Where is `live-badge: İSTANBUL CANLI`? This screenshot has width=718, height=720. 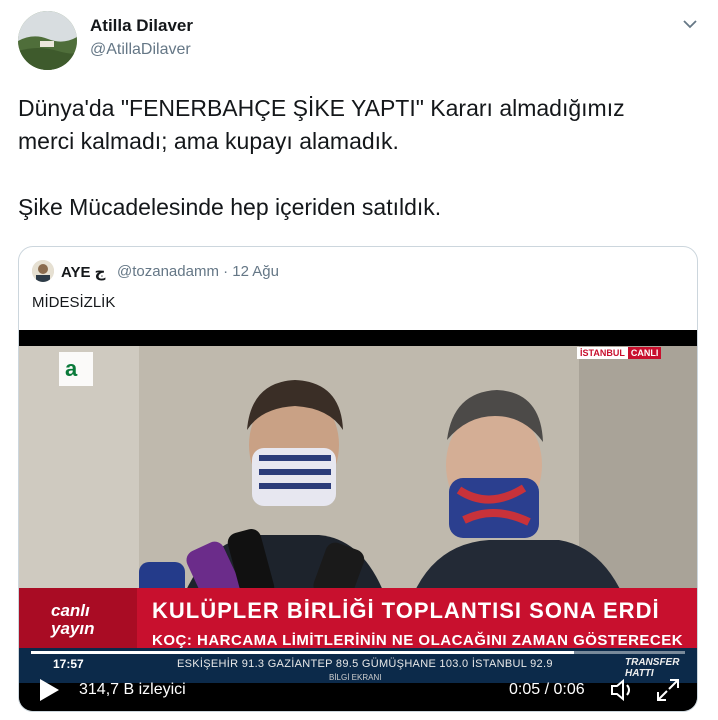
live-badge: İSTANBUL CANLI is located at coordinates (619, 353).